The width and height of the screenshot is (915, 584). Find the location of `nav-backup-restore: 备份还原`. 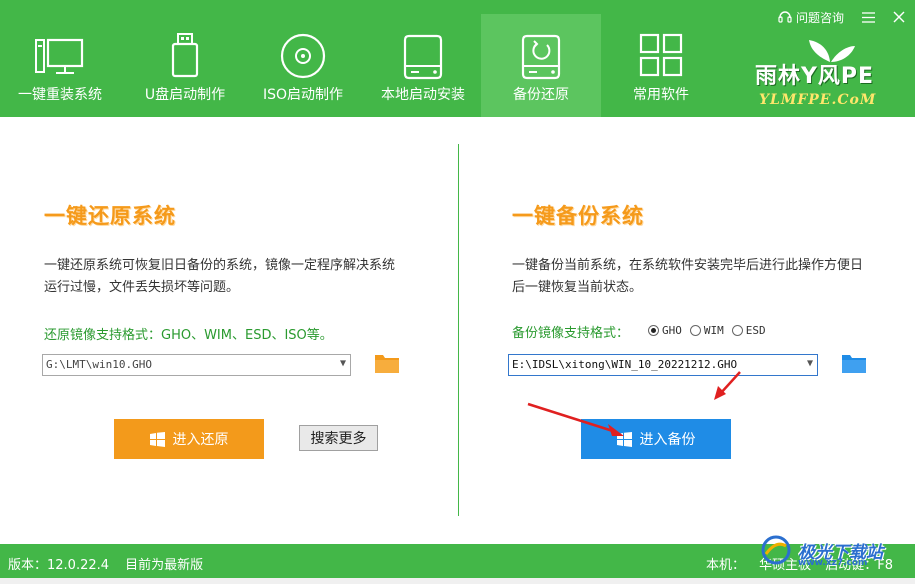

nav-backup-restore: 备份还原 is located at coordinates (541, 65).